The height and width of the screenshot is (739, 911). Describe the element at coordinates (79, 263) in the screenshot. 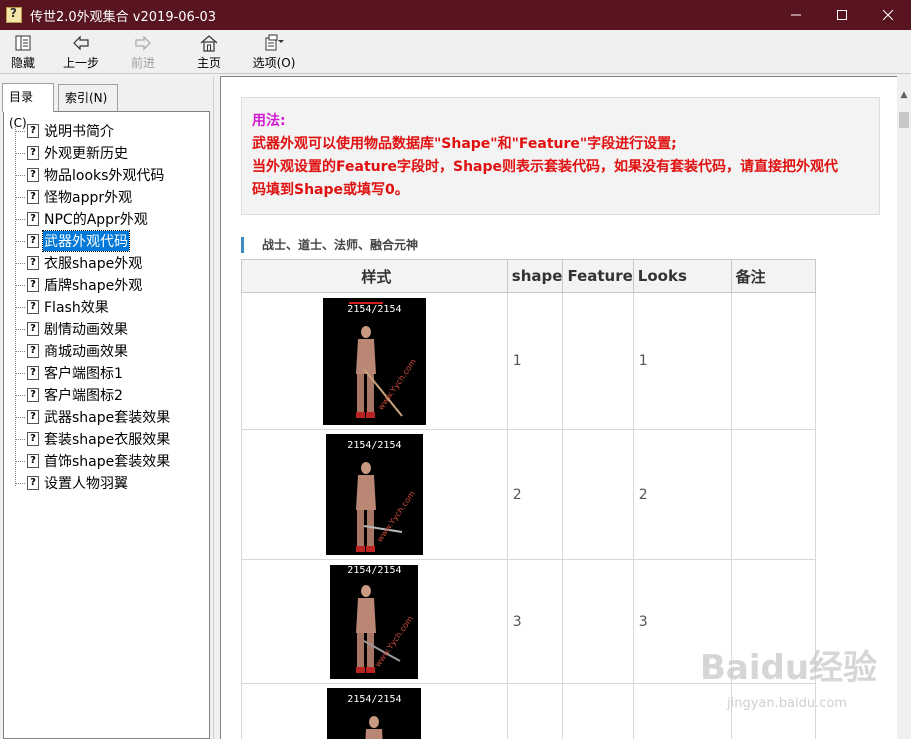

I see `tree-item-clothes-shape: ? 衣服shape外观` at that location.